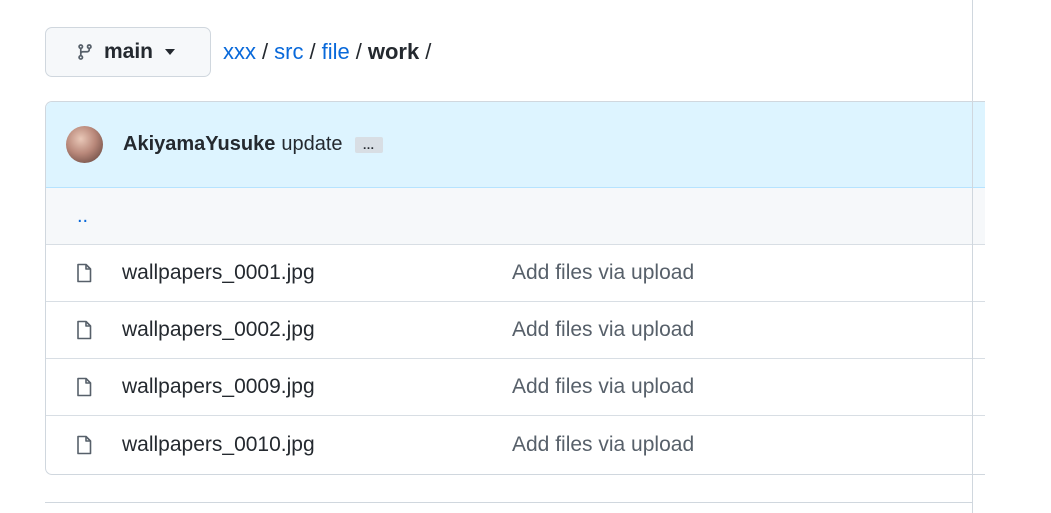 This screenshot has width=1051, height=513. I want to click on breadcrumb: xxx / src / file / work /, so click(330, 52).